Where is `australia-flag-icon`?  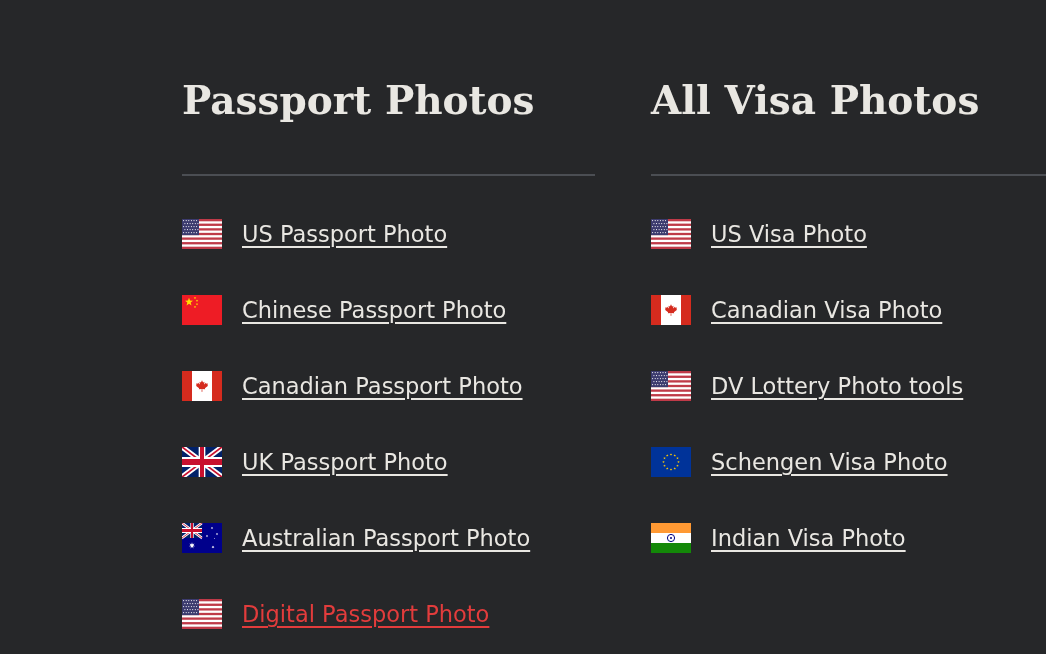 australia-flag-icon is located at coordinates (202, 538).